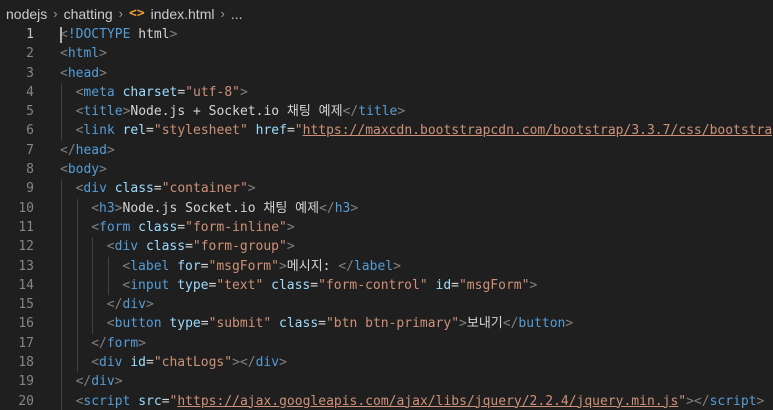  What do you see at coordinates (83, 73) in the screenshot?
I see `code-text: <head>` at bounding box center [83, 73].